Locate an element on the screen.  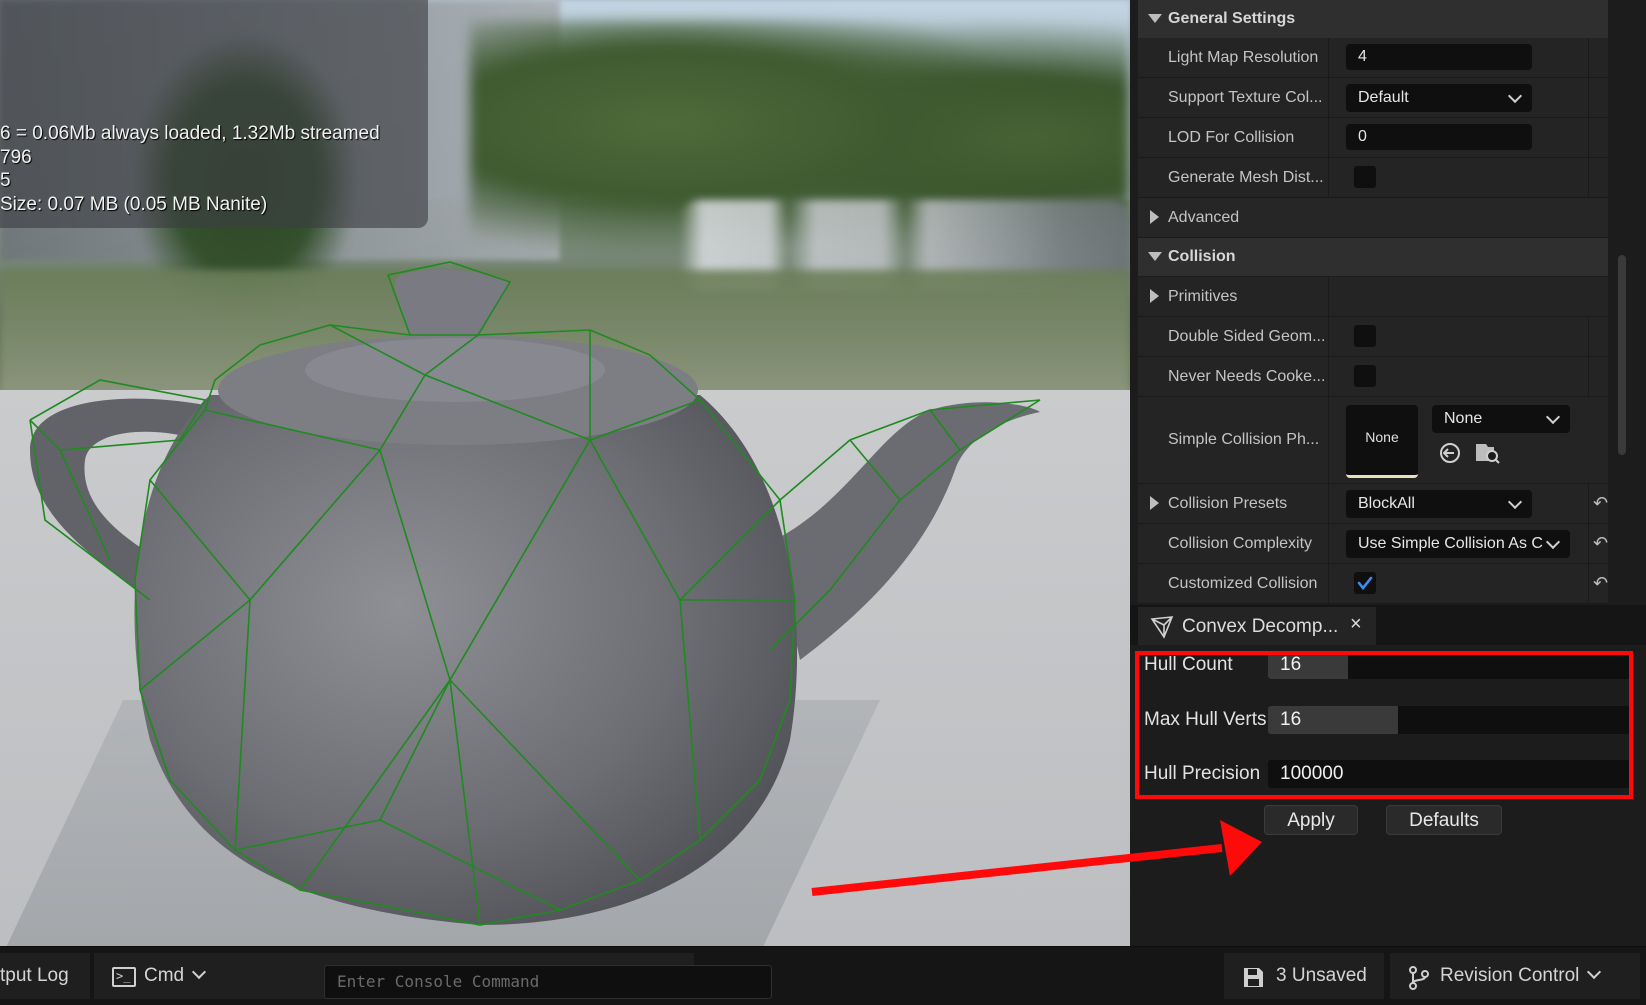
convex-tab-bar: Convex Decomp... × is located at coordinates (1388, 625).